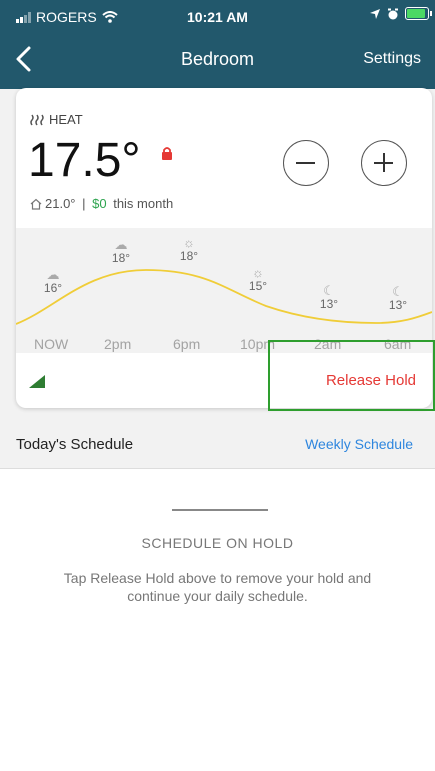 The image size is (435, 771). I want to click on release-hold-highlight, so click(351, 375).